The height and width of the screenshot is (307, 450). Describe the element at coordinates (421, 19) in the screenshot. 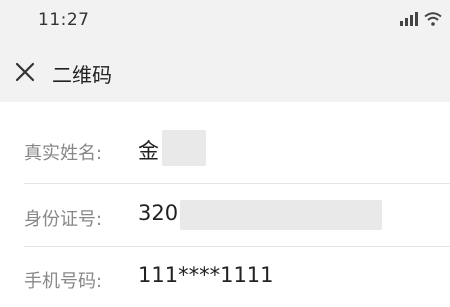

I see `status-icons` at that location.